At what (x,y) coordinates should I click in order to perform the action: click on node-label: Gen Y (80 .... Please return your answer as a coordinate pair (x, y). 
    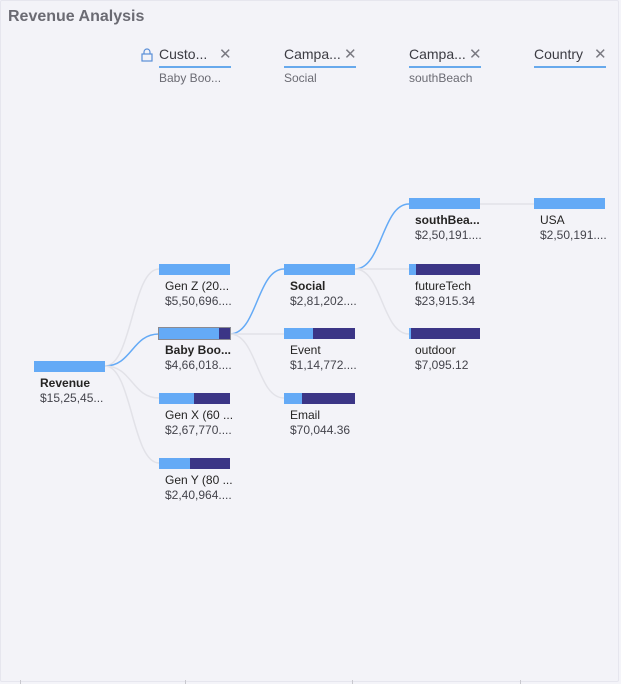
    Looking at the image, I should click on (199, 480).